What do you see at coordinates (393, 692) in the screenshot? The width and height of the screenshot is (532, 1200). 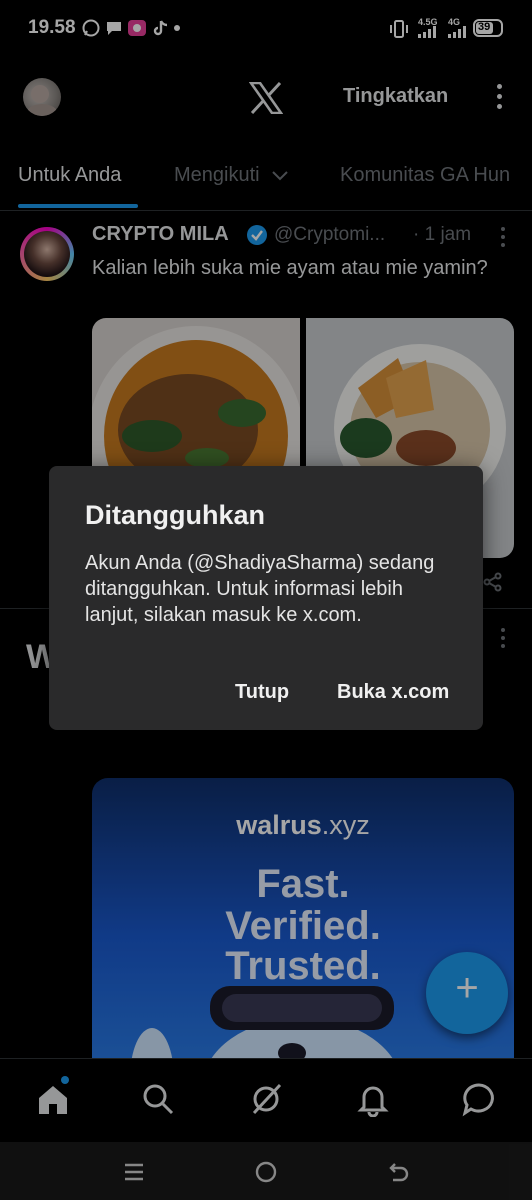 I see `open-x-com-button: Buka x.com` at bounding box center [393, 692].